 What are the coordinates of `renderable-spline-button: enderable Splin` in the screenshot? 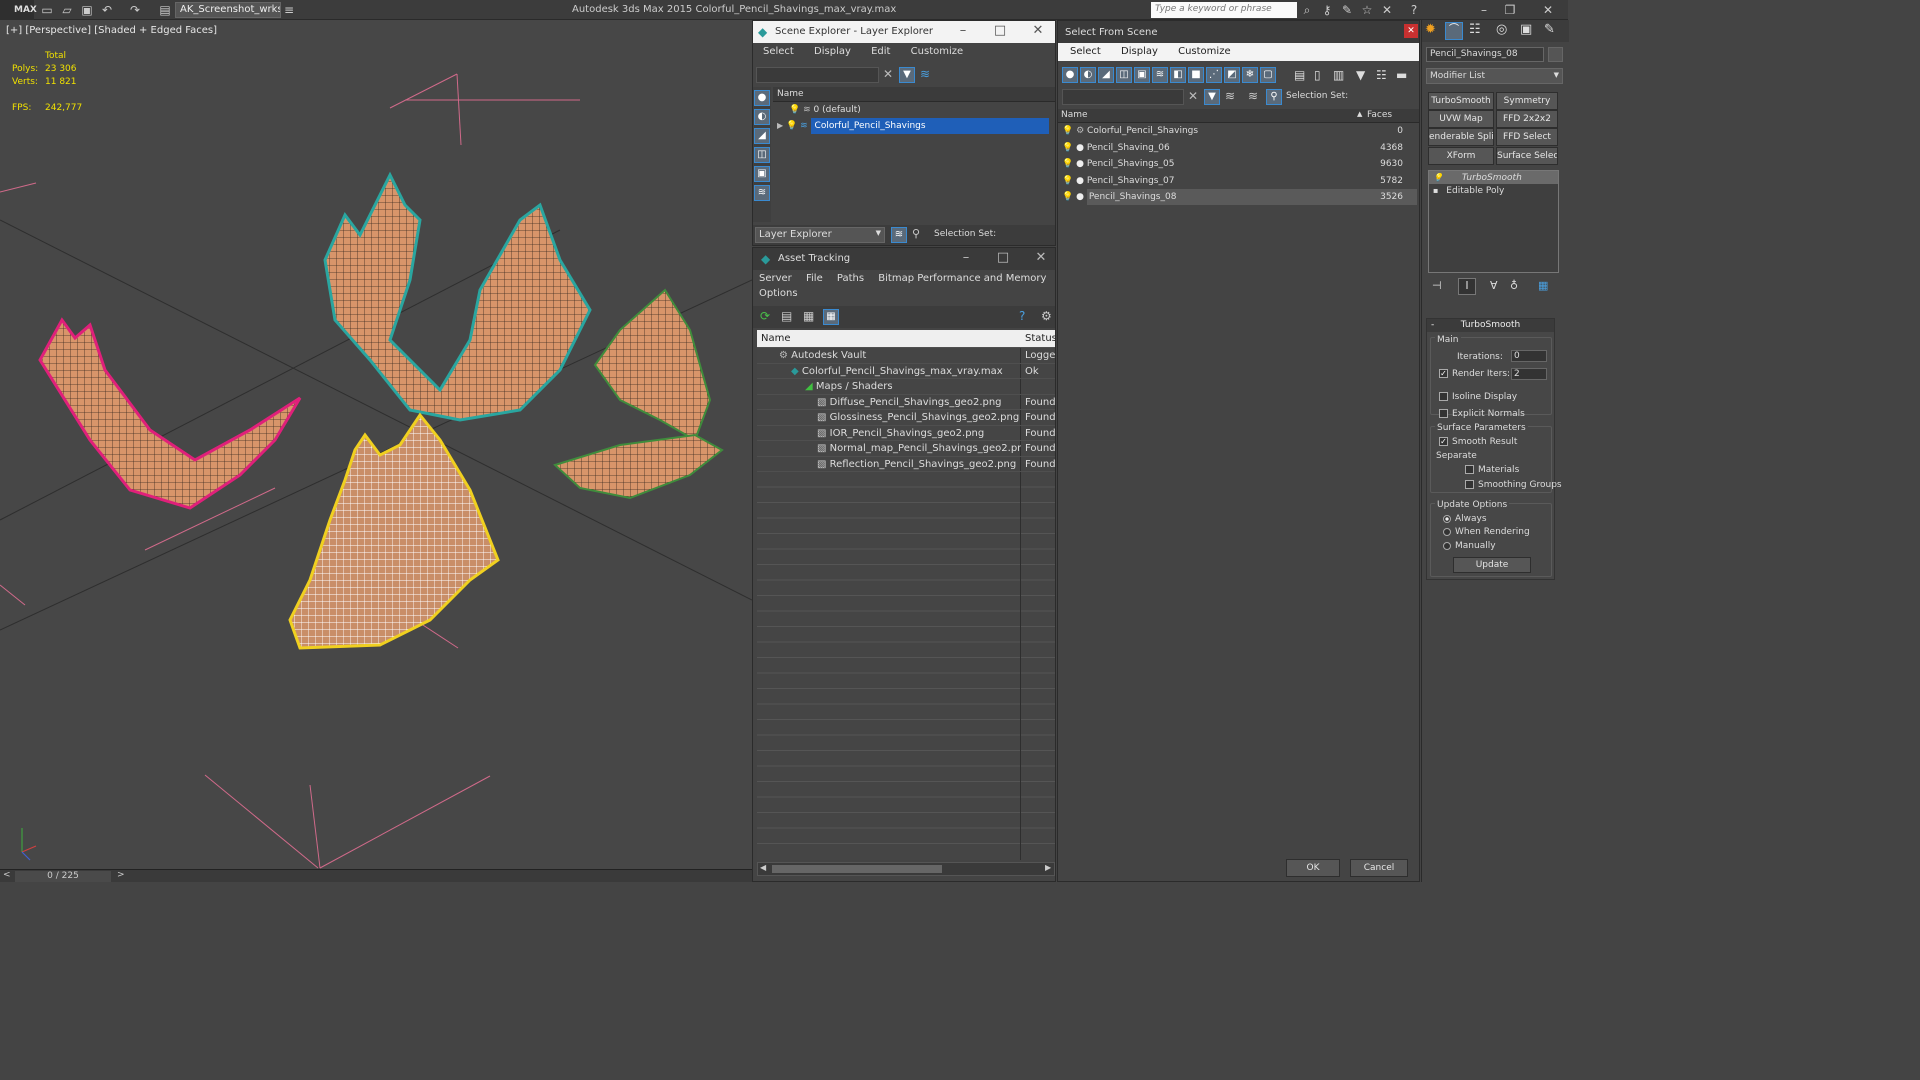 It's located at (1461, 137).